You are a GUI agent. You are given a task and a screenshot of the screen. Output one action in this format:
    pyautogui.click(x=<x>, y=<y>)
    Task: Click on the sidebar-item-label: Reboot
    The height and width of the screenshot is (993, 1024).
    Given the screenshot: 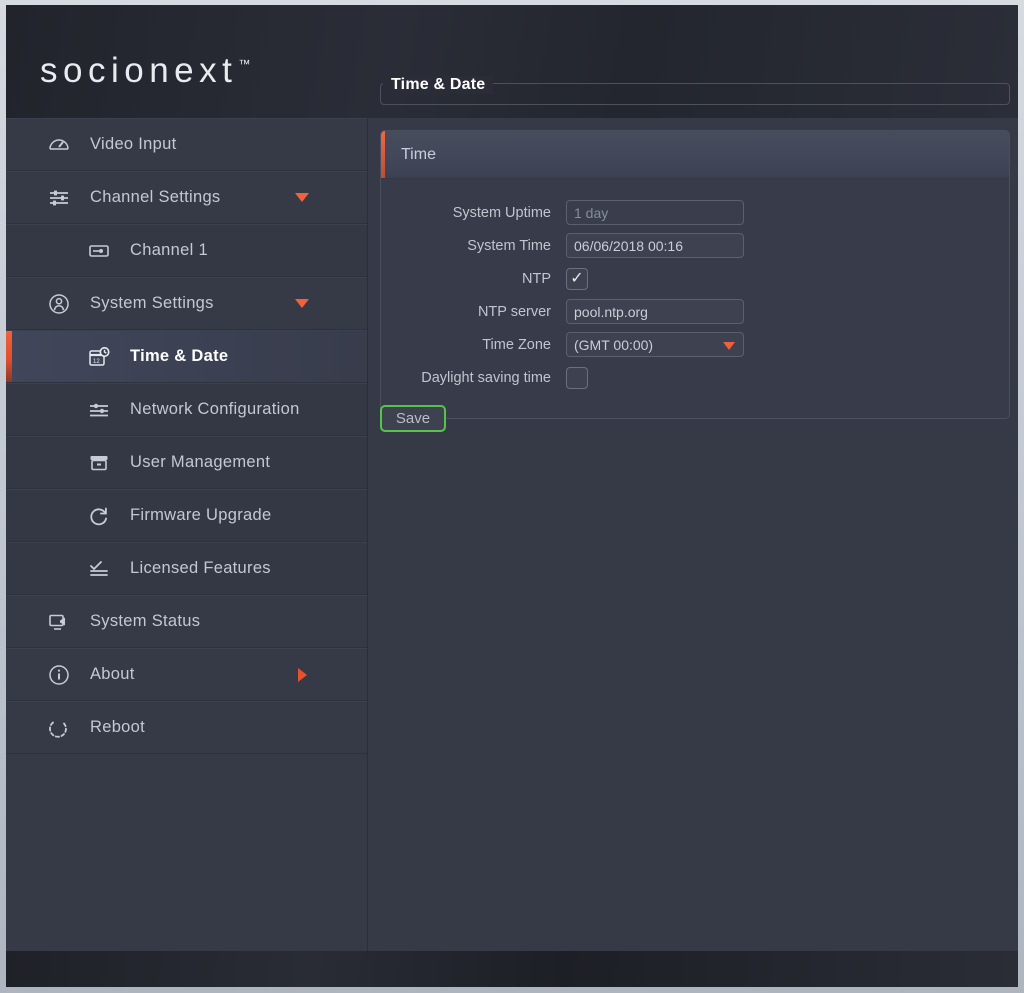 What is the action you would take?
    pyautogui.click(x=118, y=727)
    